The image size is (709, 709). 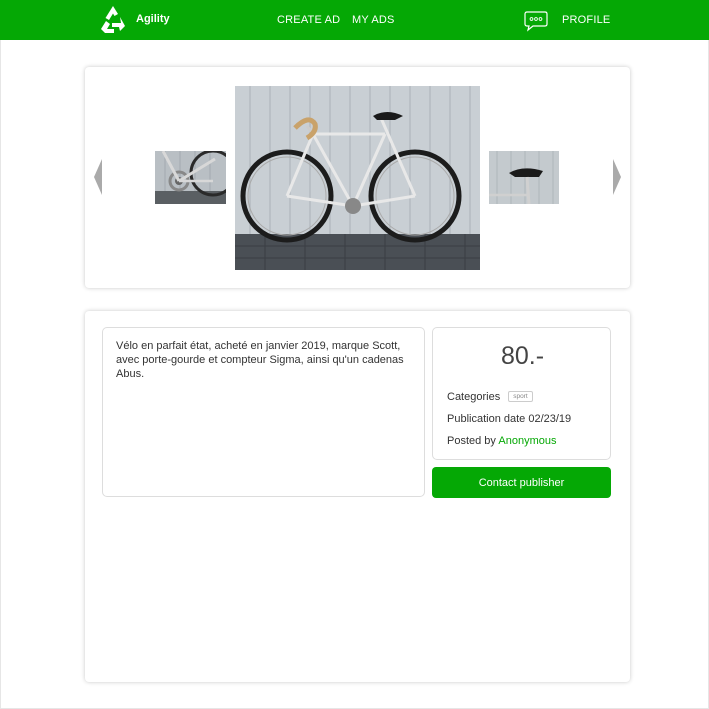 I want to click on posted-by-label: Posted by, so click(x=471, y=441).